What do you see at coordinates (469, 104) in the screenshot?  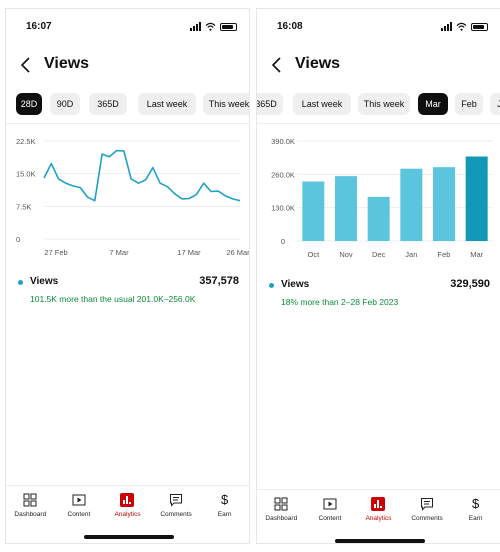 I see `chip-feb: Feb` at bounding box center [469, 104].